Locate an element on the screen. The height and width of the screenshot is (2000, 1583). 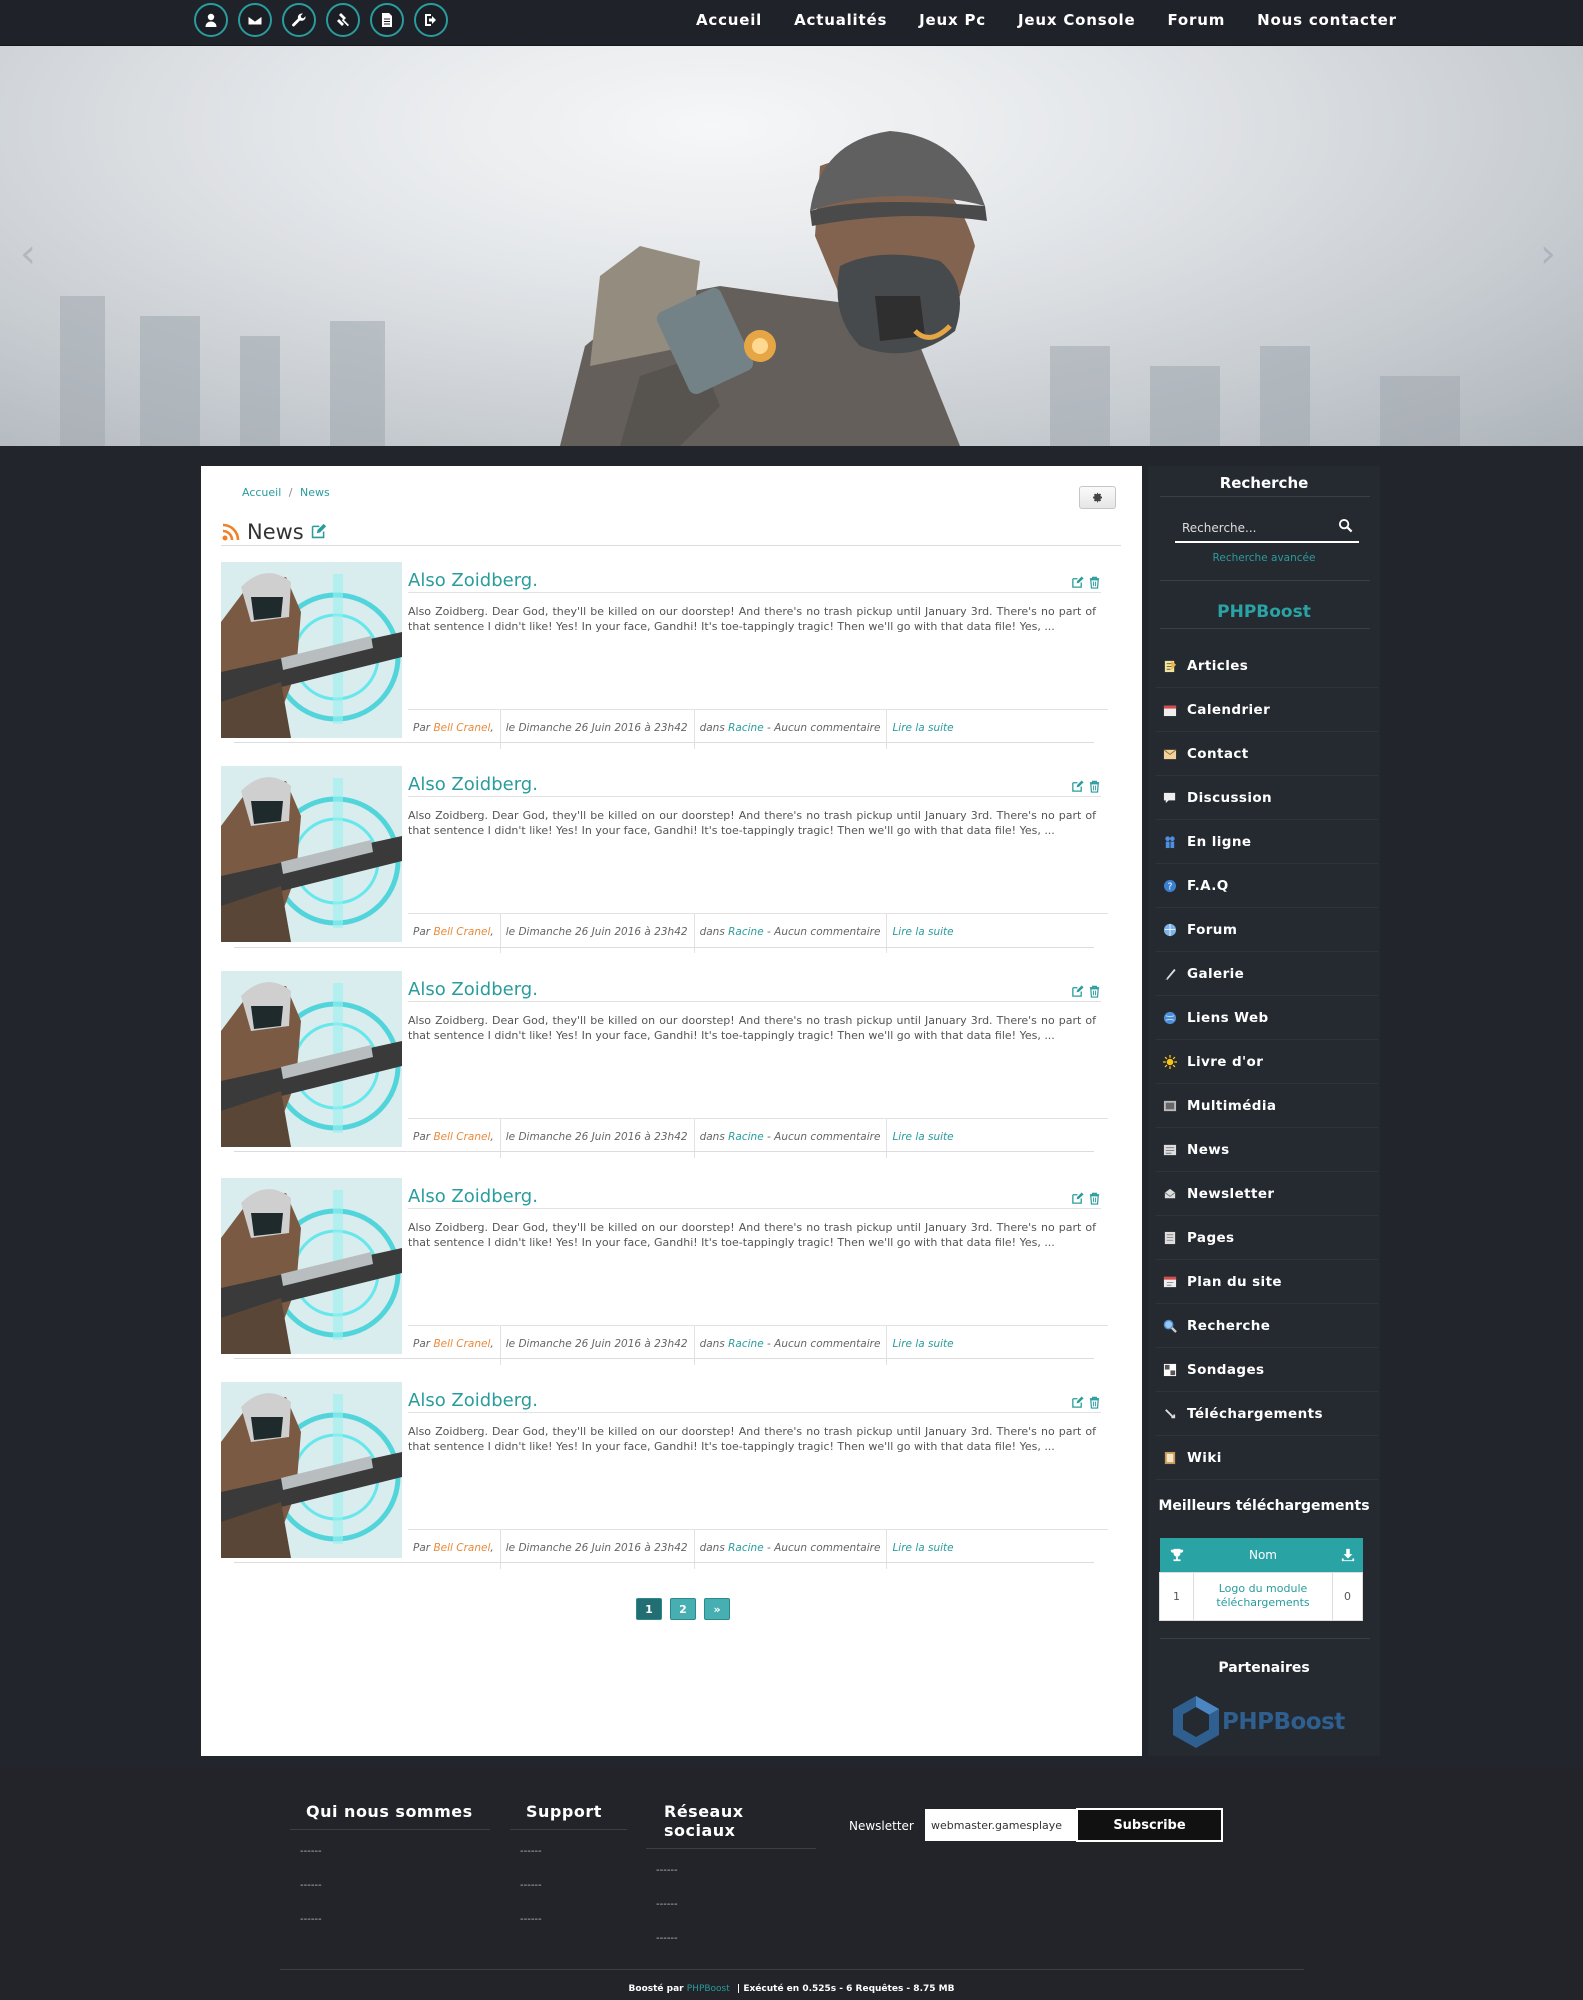
sidebar-item-wiki: Wiki is located at coordinates (1267, 1458).